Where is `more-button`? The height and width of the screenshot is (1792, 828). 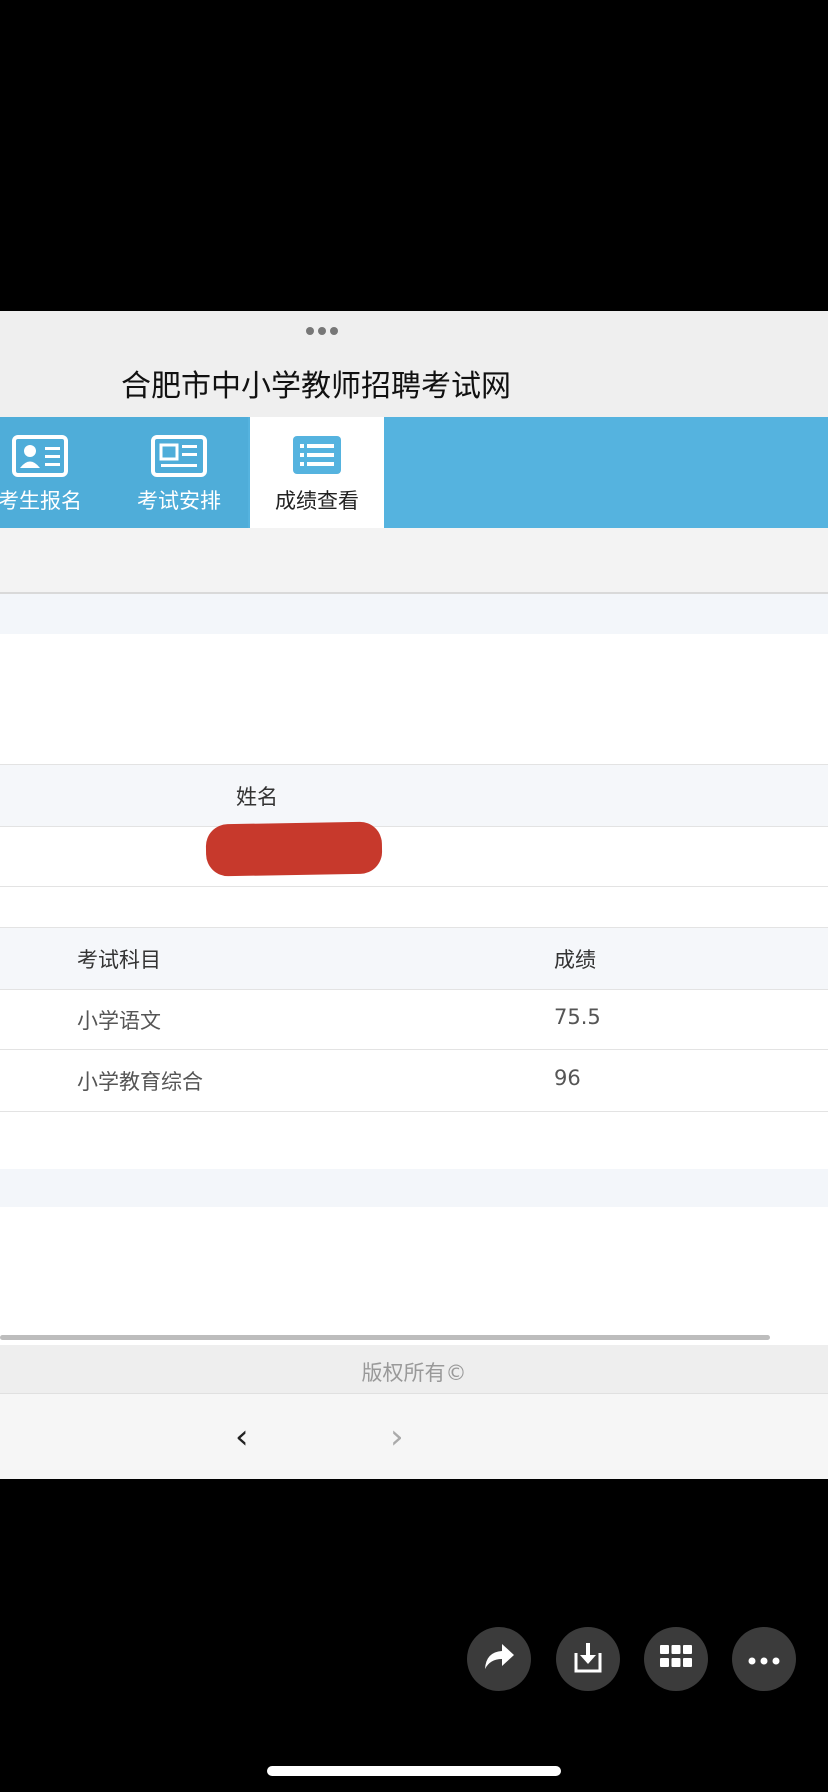
more-button is located at coordinates (764, 1659).